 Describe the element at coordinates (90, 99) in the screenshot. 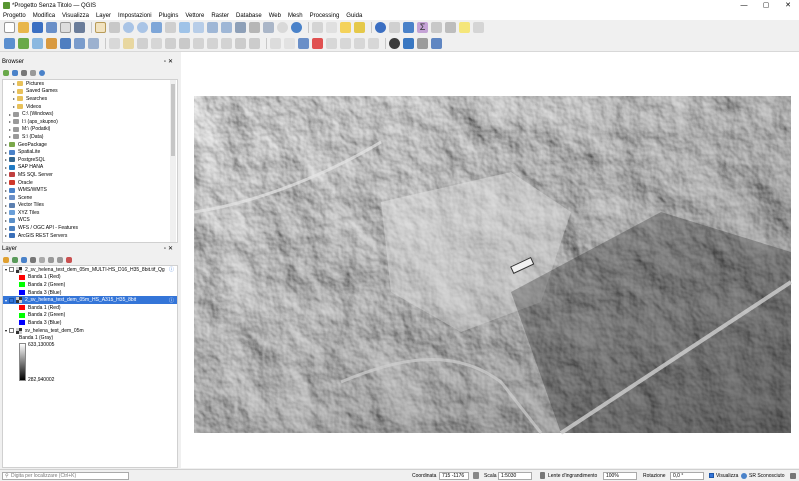

I see `browser-item: ▸ Searches` at that location.